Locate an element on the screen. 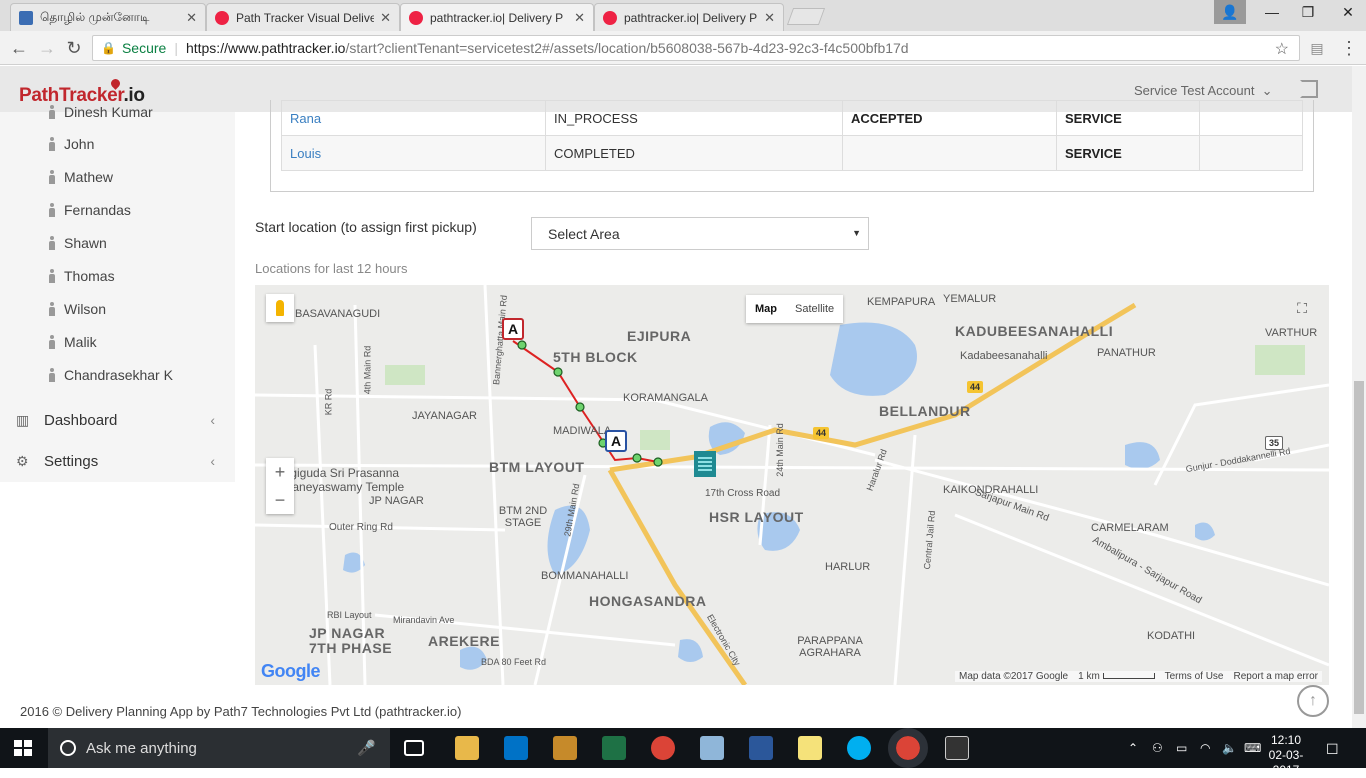 This screenshot has width=1366, height=778. highway-shield: 35 is located at coordinates (1274, 443).